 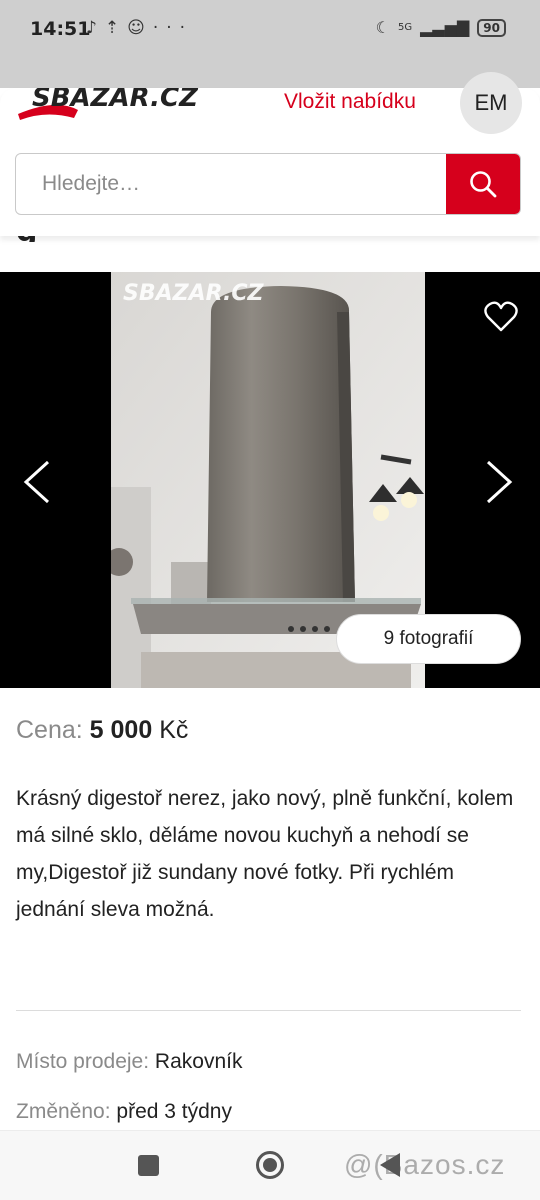 What do you see at coordinates (193, 293) in the screenshot?
I see `photo-watermark: SBAZAR.CZ` at bounding box center [193, 293].